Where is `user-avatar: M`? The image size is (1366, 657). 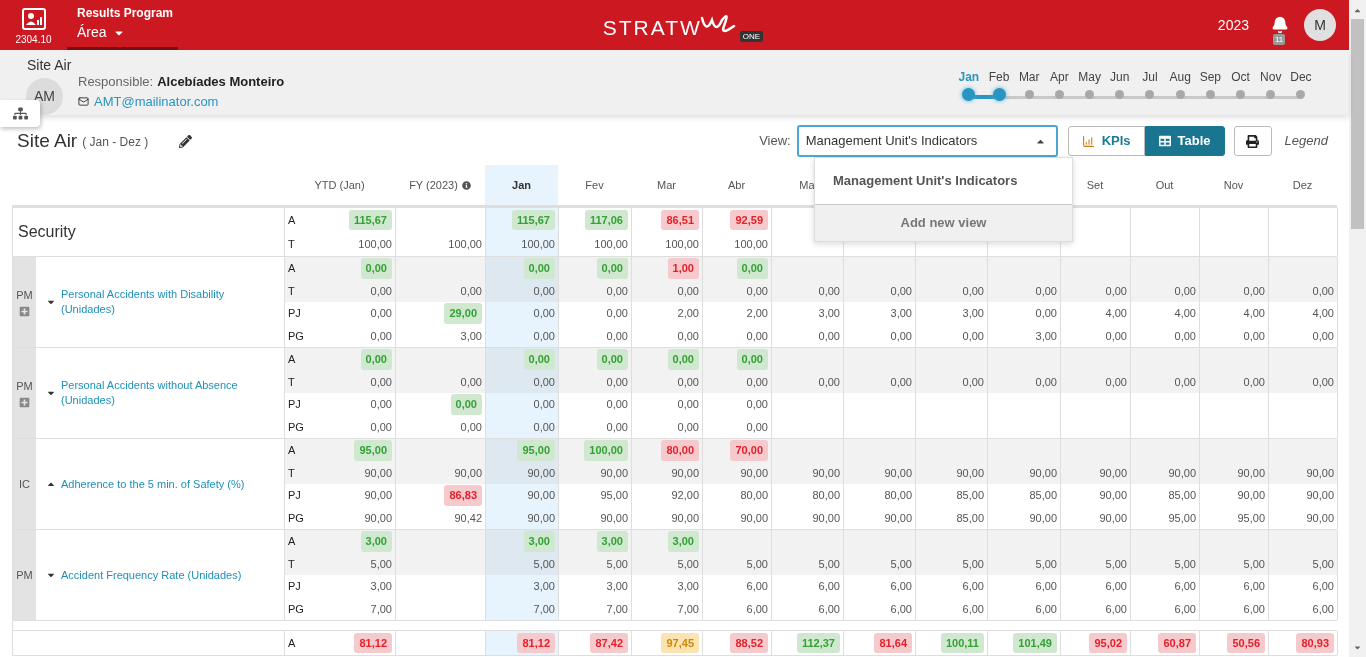 user-avatar: M is located at coordinates (1320, 25).